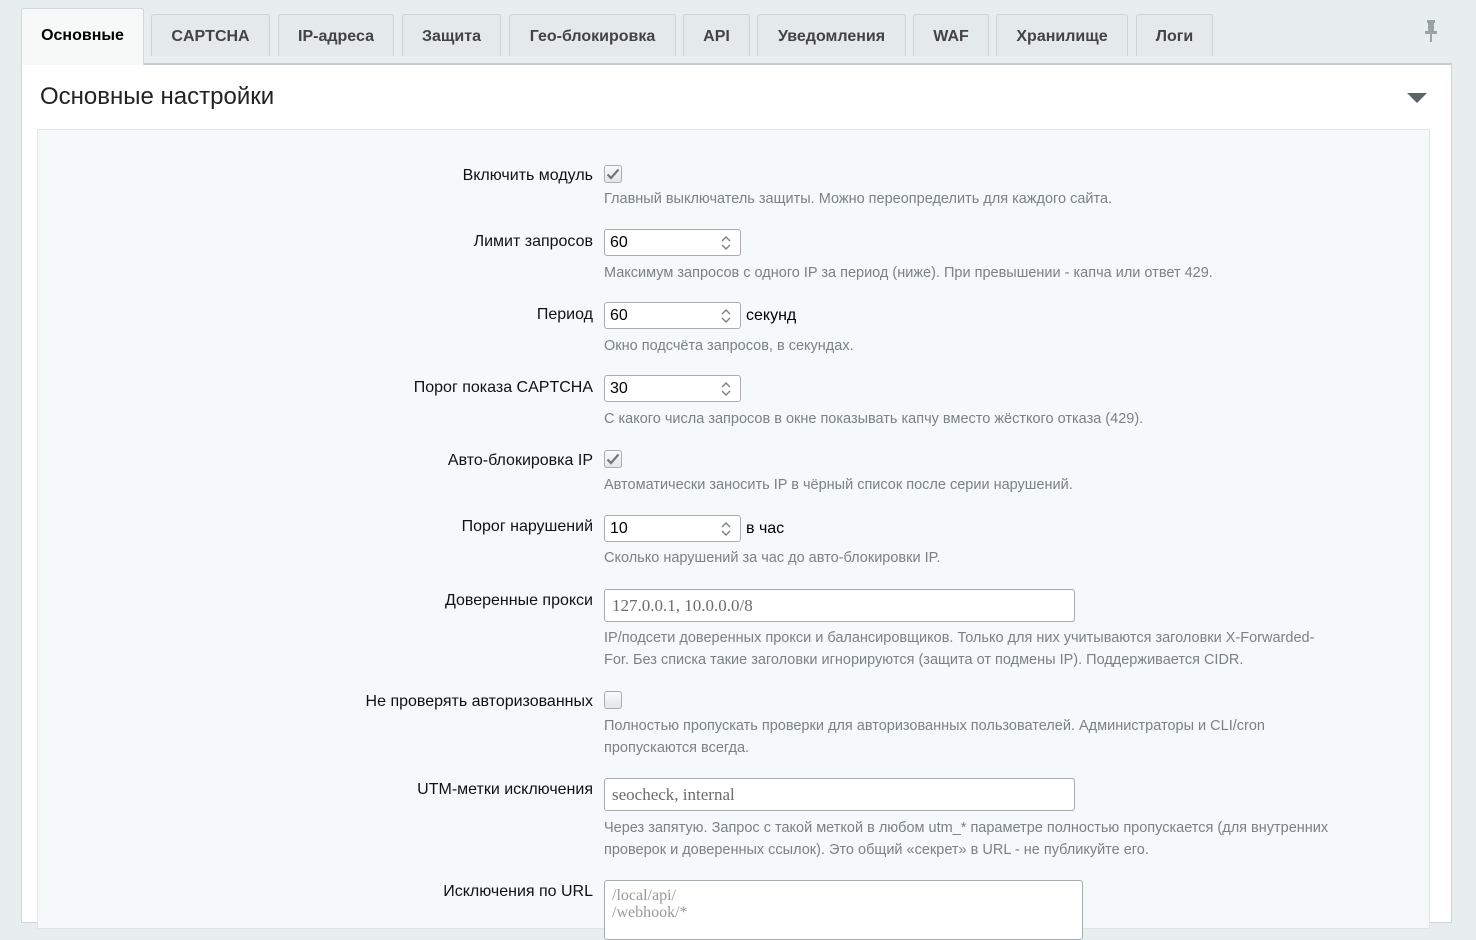  I want to click on request-limit-input: 60, so click(672, 242).